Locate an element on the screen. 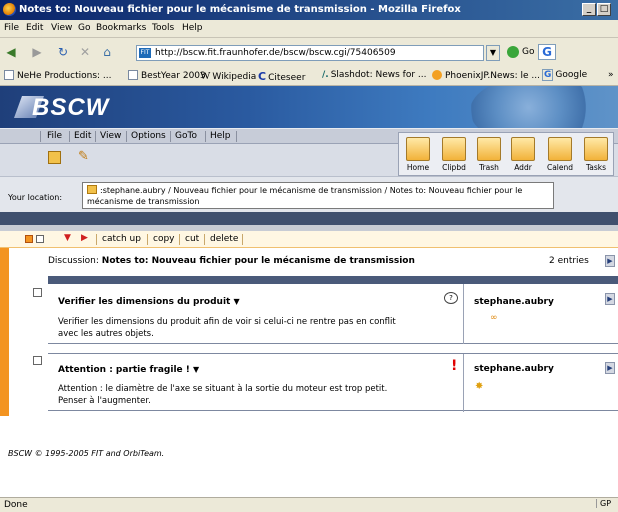 This screenshot has width=618, height=512. stop-icon: ✕ is located at coordinates (85, 52).